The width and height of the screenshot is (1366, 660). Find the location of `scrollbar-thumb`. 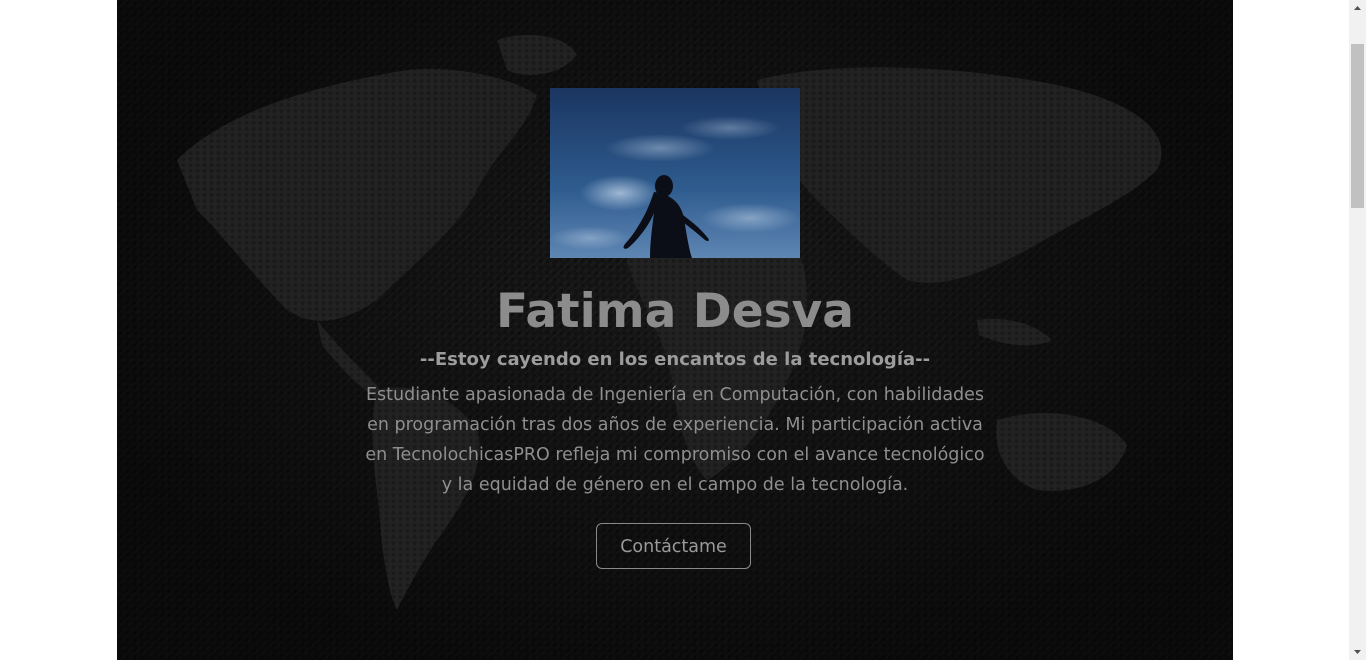

scrollbar-thumb is located at coordinates (1357, 126).